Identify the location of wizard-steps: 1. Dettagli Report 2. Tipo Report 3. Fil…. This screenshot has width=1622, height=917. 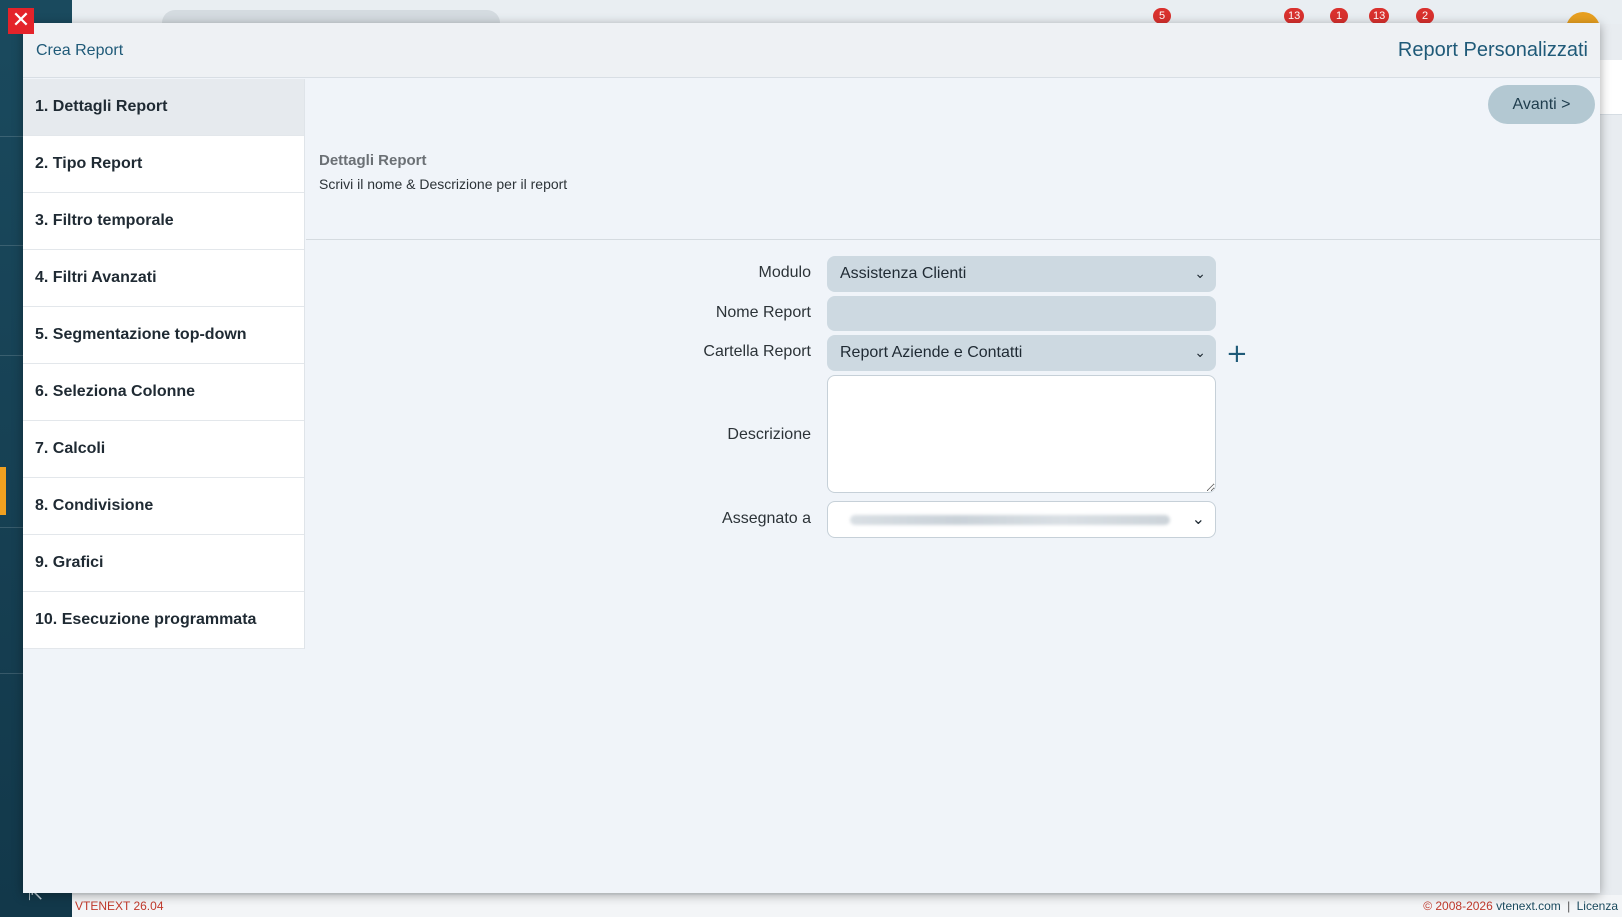
(164, 364).